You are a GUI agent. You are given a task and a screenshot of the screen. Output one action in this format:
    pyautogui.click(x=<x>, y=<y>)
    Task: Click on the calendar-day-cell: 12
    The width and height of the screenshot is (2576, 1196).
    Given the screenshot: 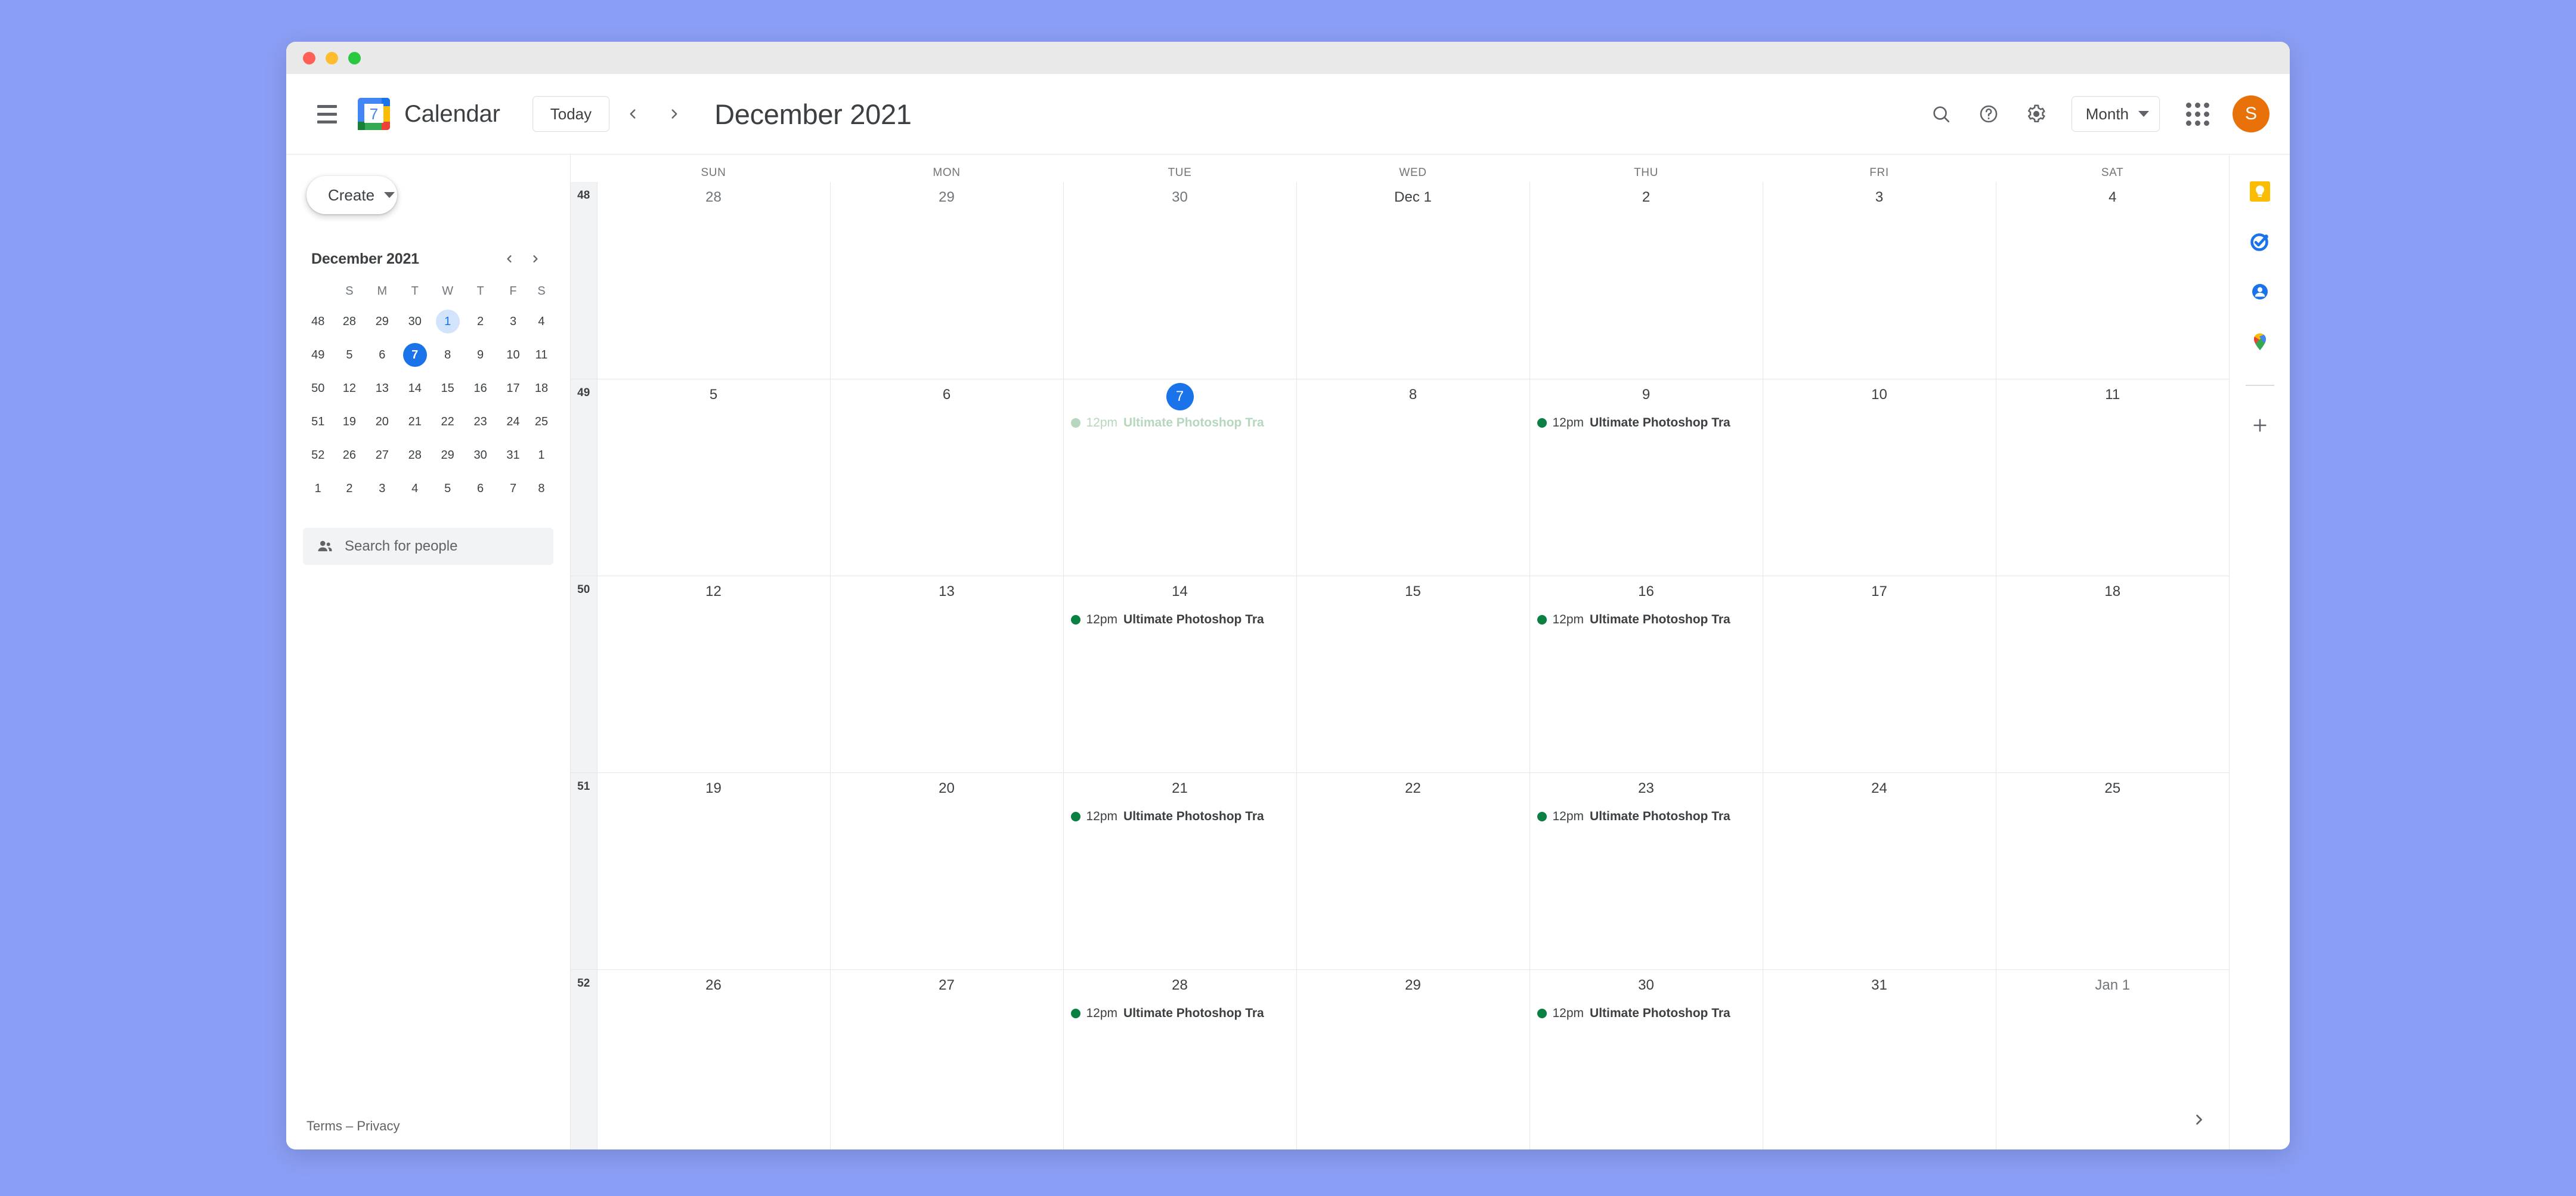 What is the action you would take?
    pyautogui.click(x=713, y=673)
    